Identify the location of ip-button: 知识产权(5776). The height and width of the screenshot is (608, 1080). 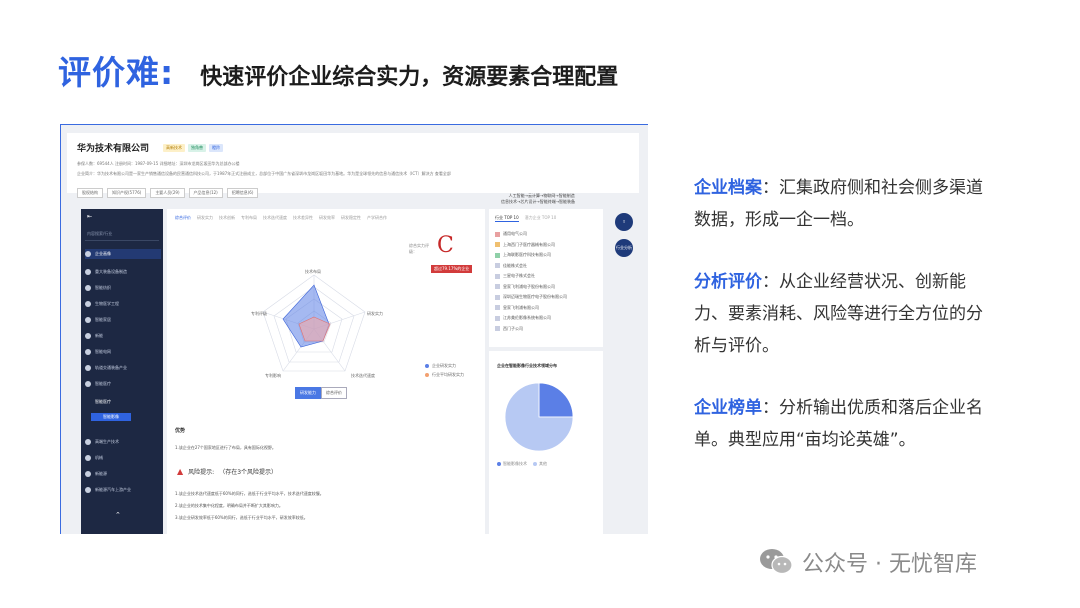
(127, 193).